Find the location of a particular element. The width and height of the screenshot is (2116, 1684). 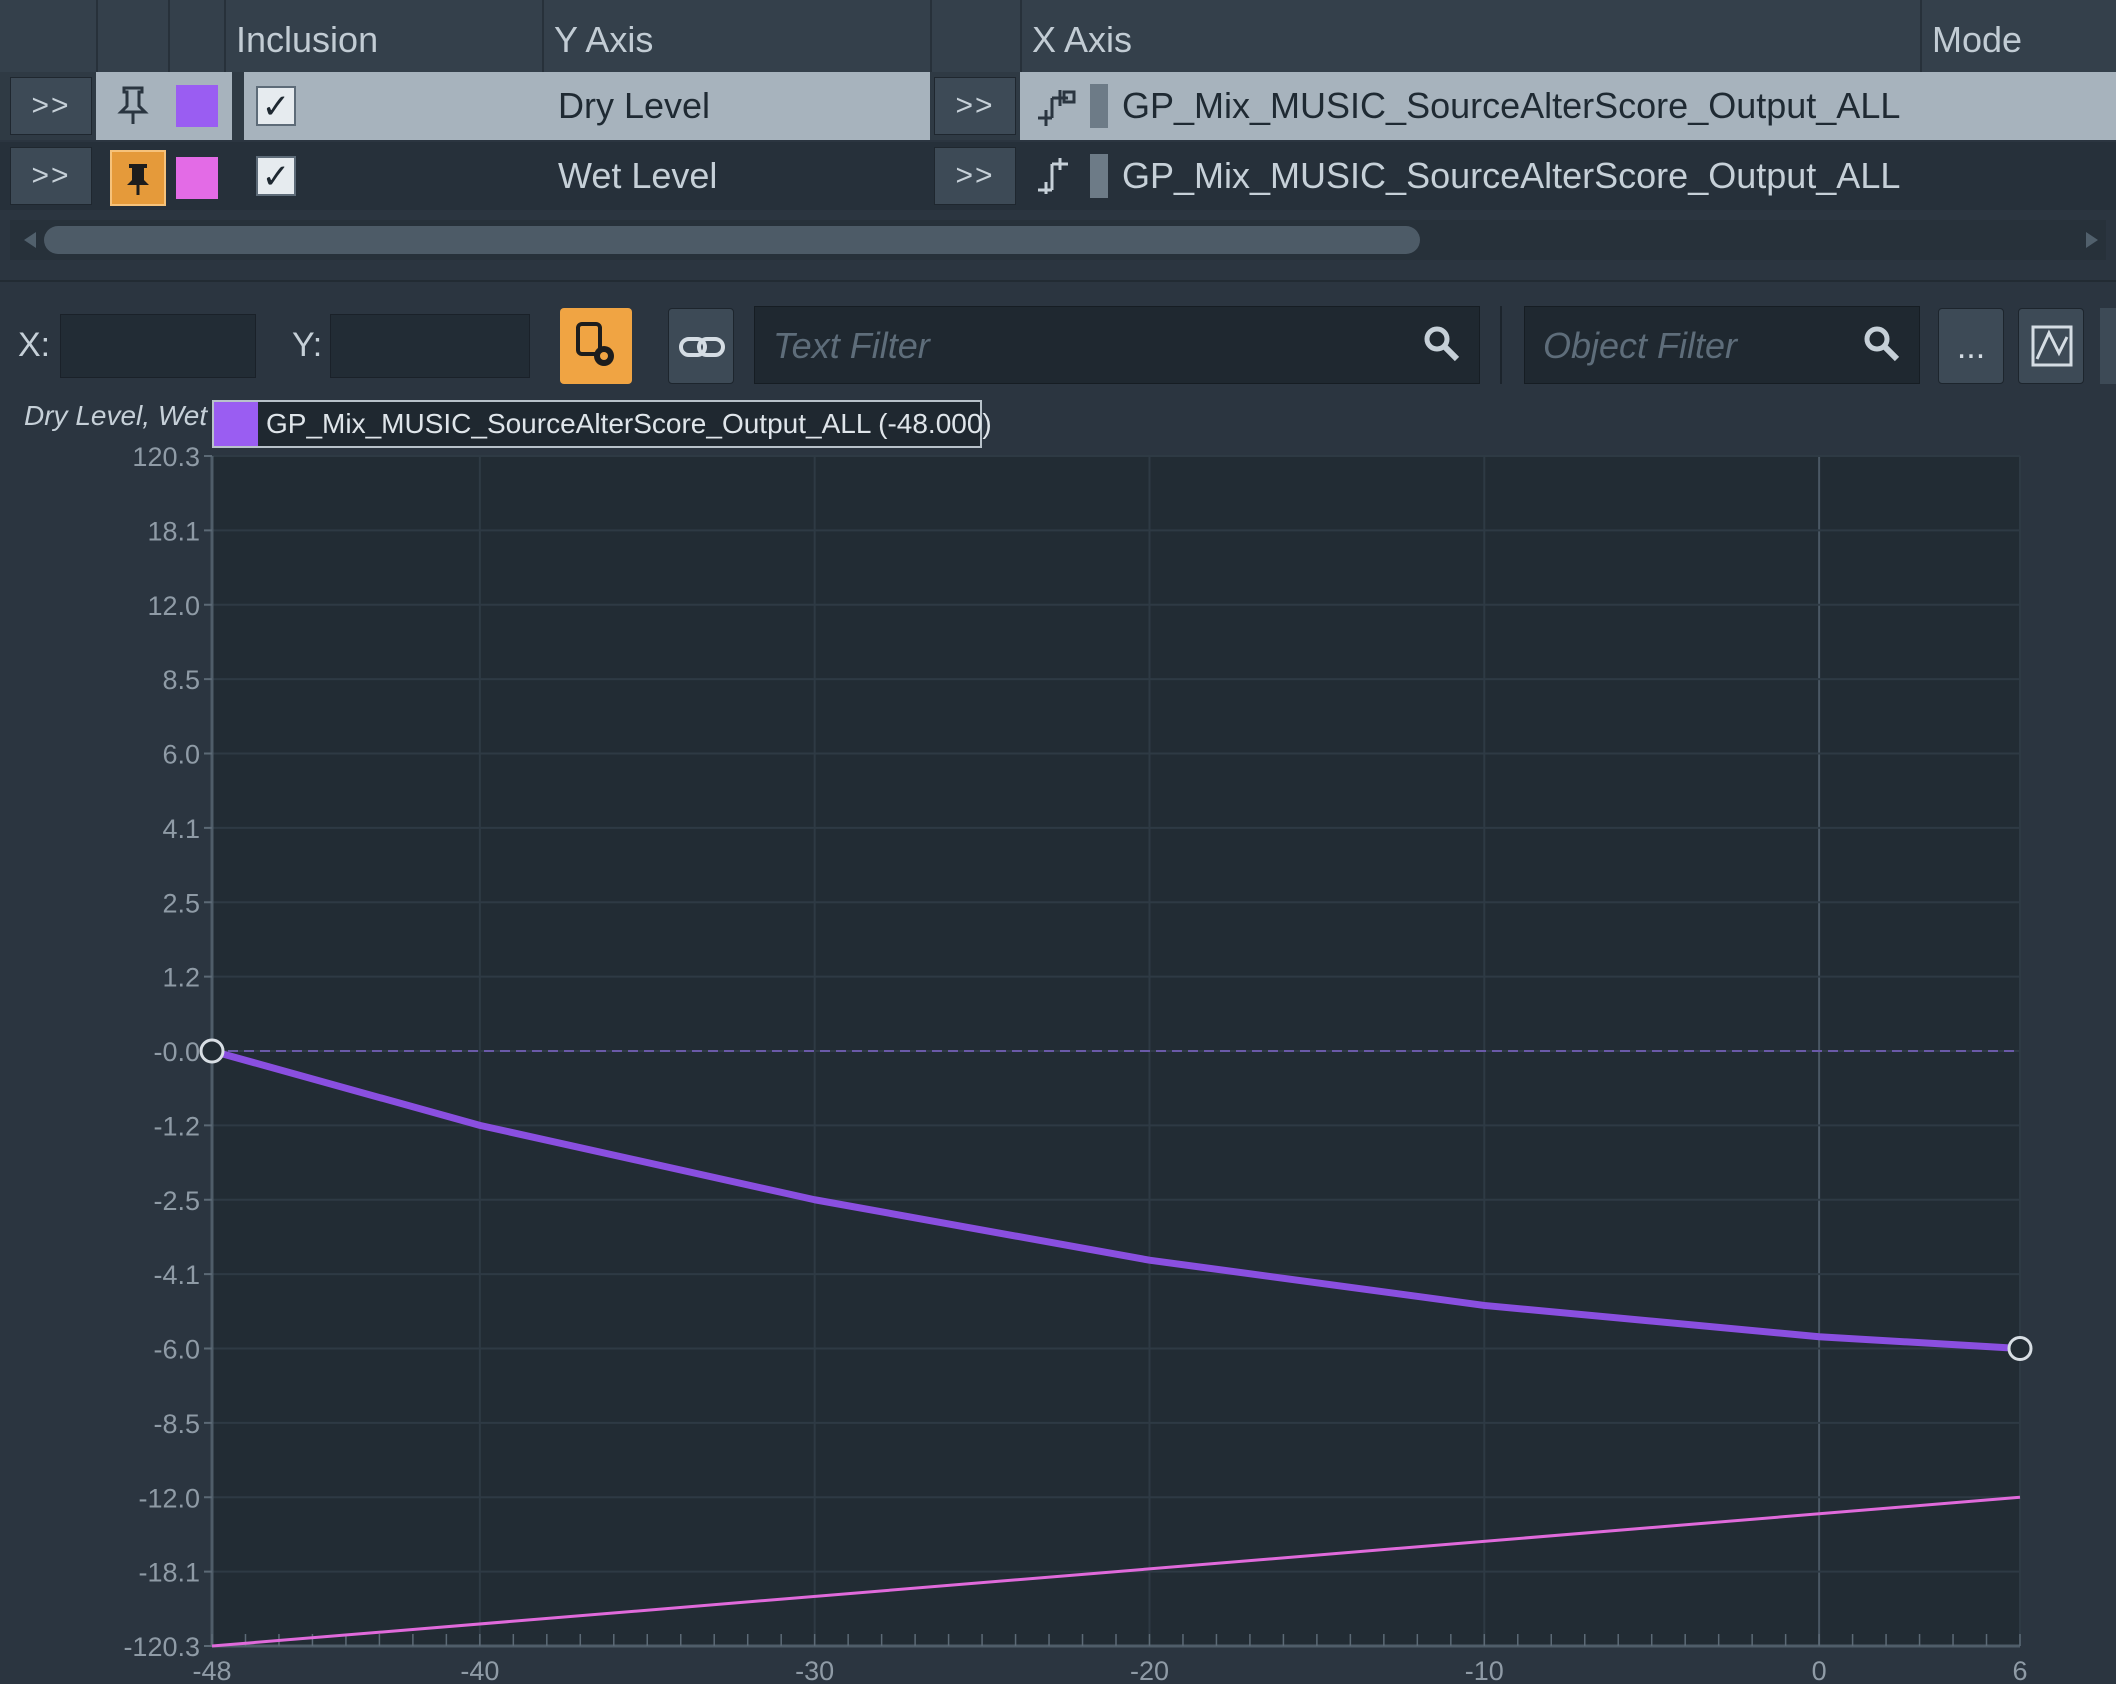

y-tick-label: -8.5 is located at coordinates (176, 1424).